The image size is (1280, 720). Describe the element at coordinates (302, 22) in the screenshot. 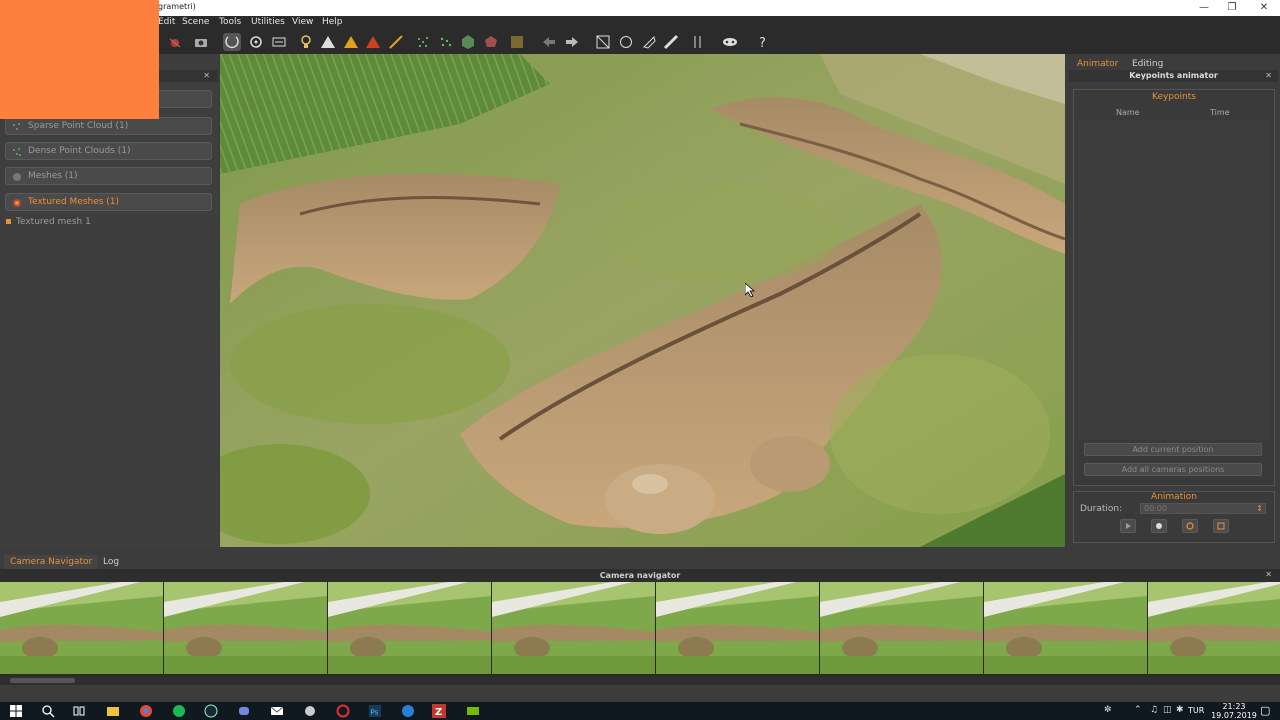

I see `menu-view: View` at that location.